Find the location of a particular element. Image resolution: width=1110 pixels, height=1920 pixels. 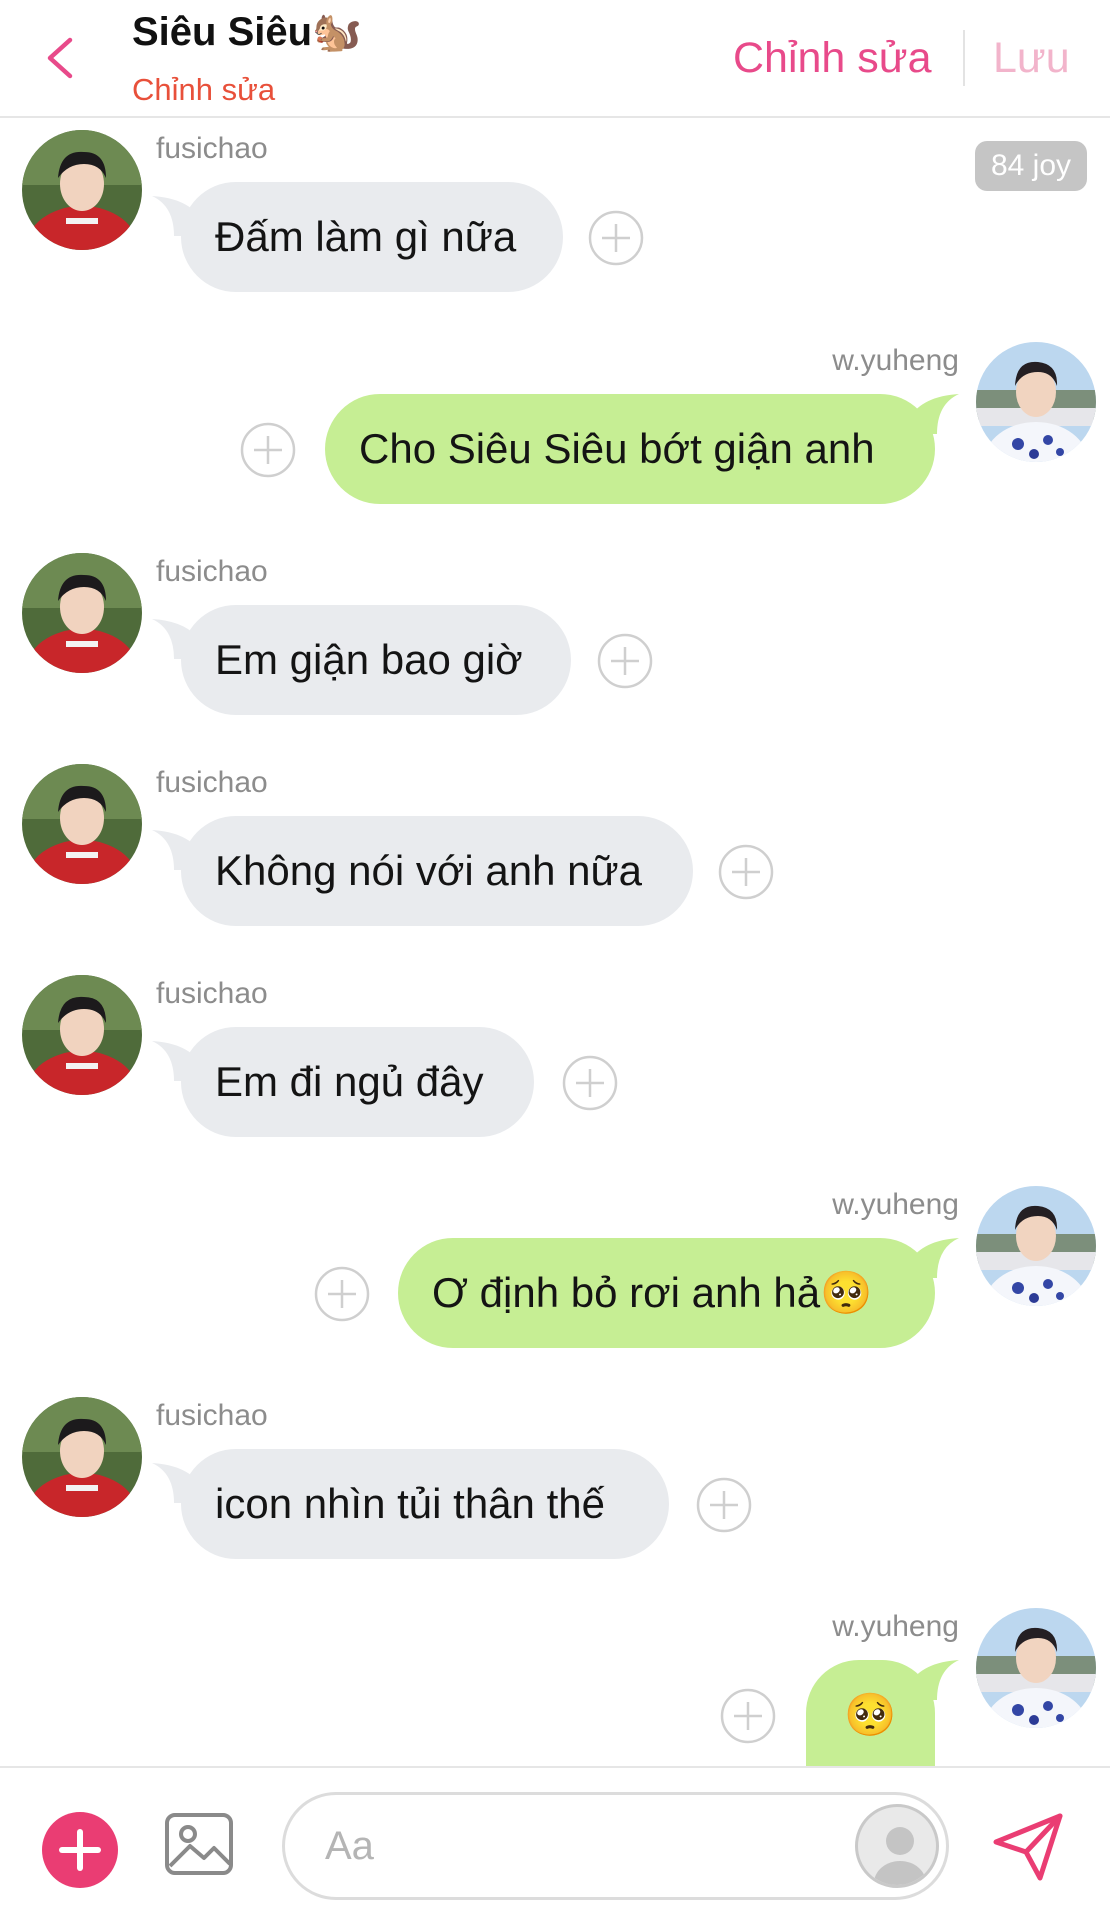

add-icon is located at coordinates (80, 1850).